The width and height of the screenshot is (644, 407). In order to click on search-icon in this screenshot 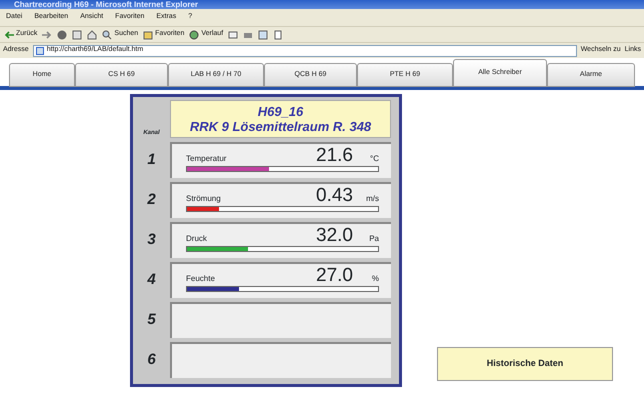, I will do `click(107, 35)`.